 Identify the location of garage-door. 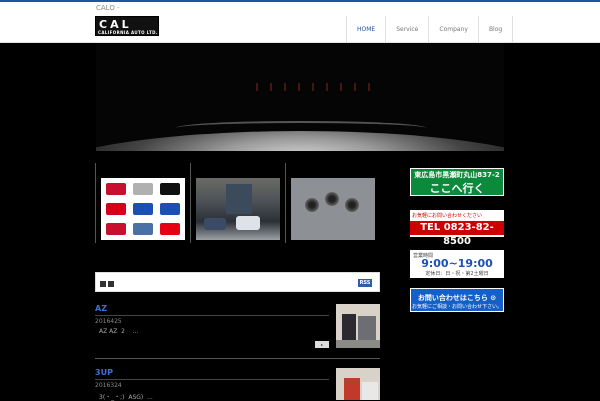
(239, 199).